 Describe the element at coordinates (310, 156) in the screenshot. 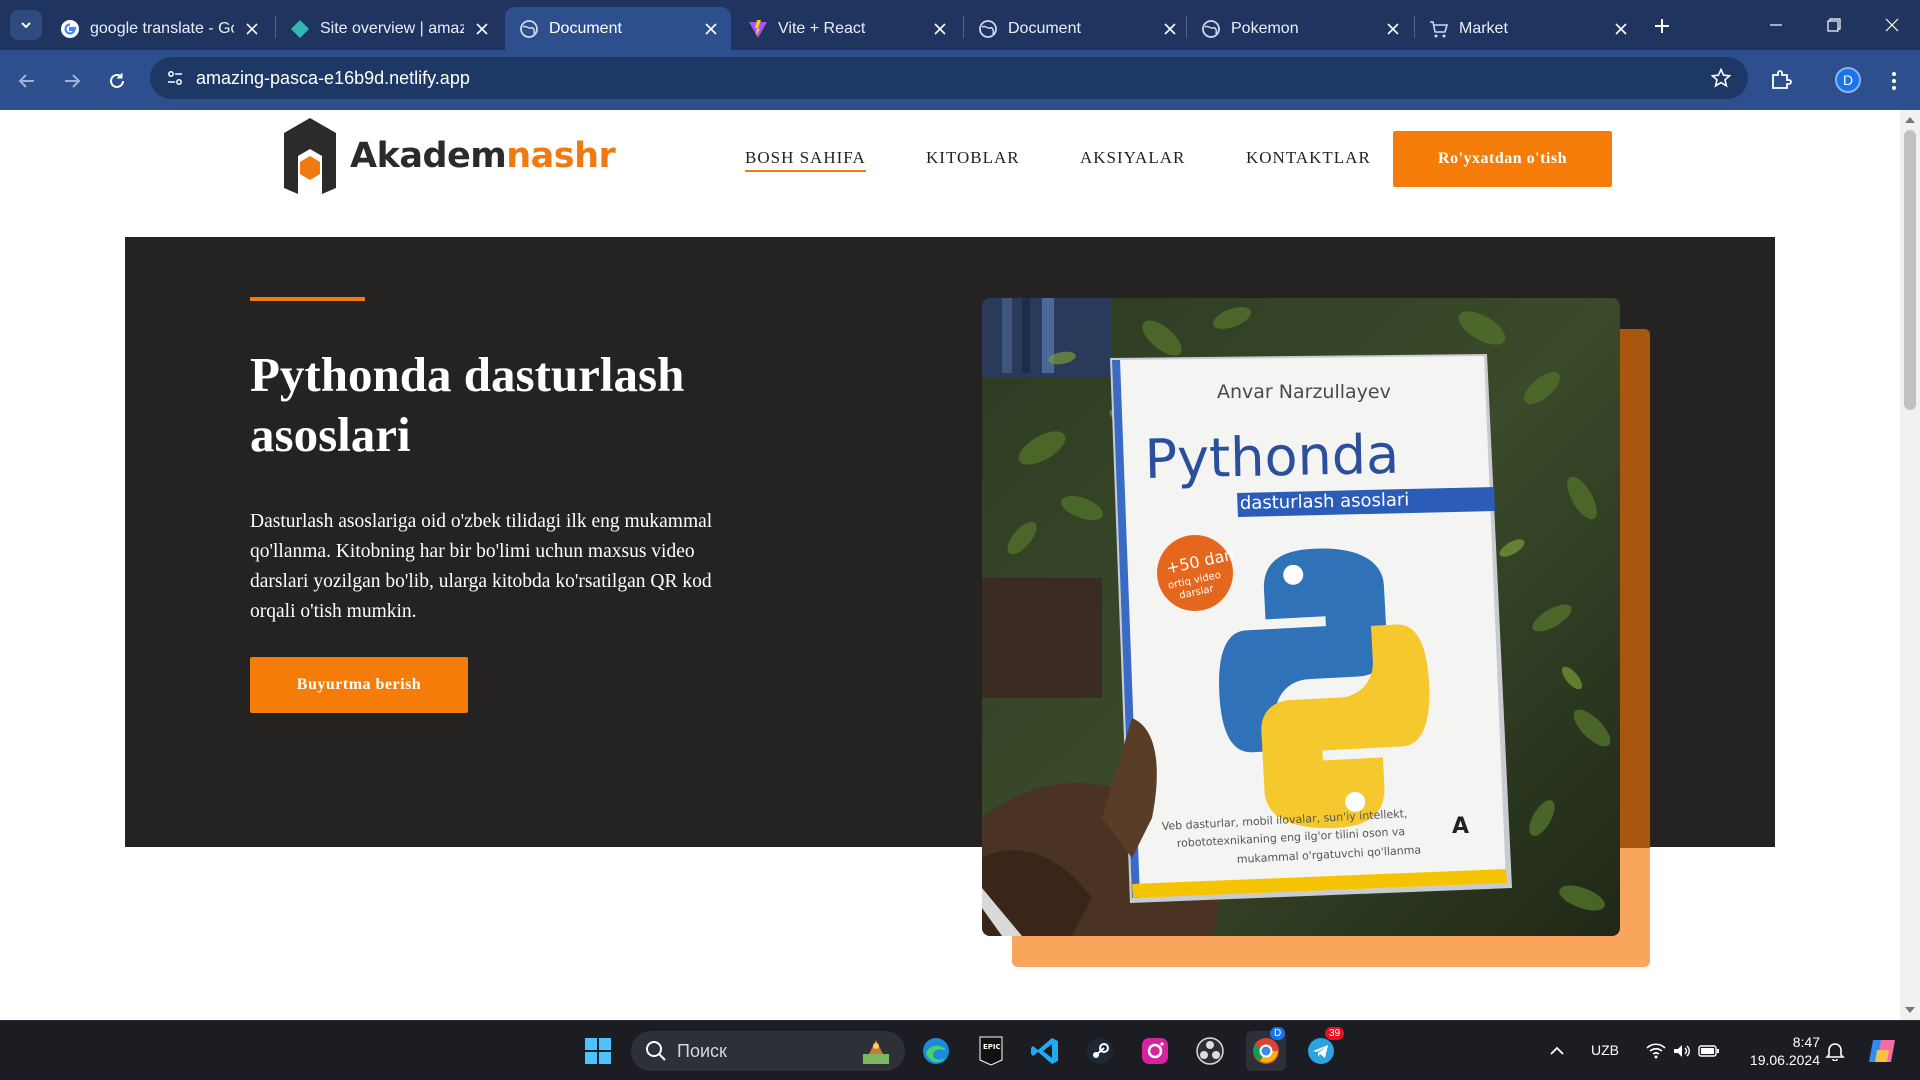

I see `logo-mark-icon` at that location.